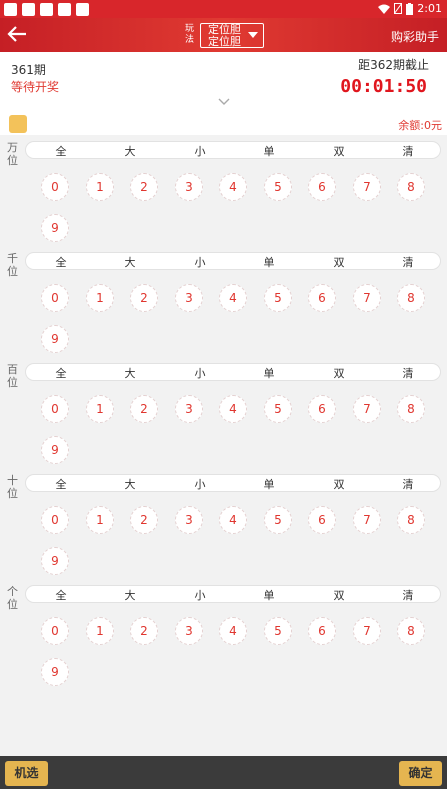  What do you see at coordinates (410, 8) in the screenshot?
I see `battery-icon` at bounding box center [410, 8].